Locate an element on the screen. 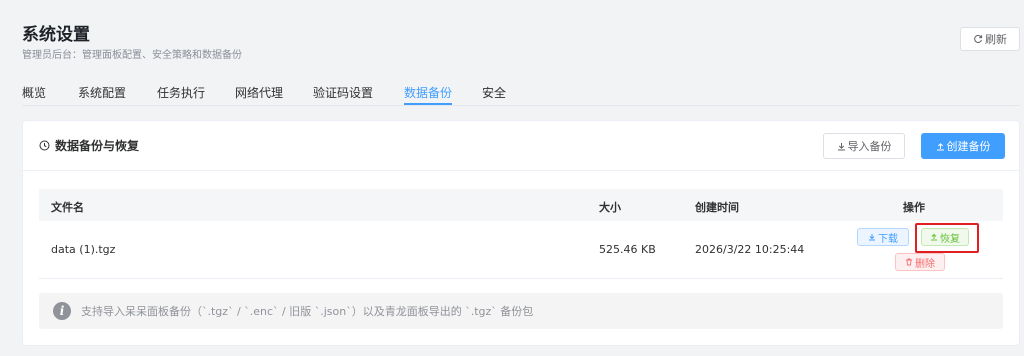 This screenshot has width=1024, height=356. column-size: 大小 is located at coordinates (610, 207).